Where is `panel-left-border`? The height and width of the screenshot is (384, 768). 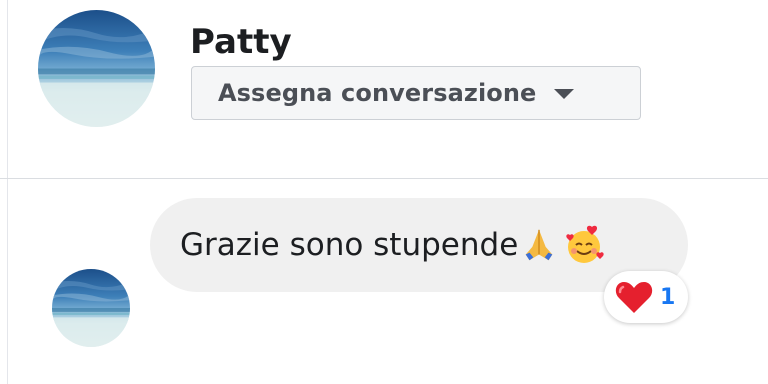
panel-left-border is located at coordinates (4, 192).